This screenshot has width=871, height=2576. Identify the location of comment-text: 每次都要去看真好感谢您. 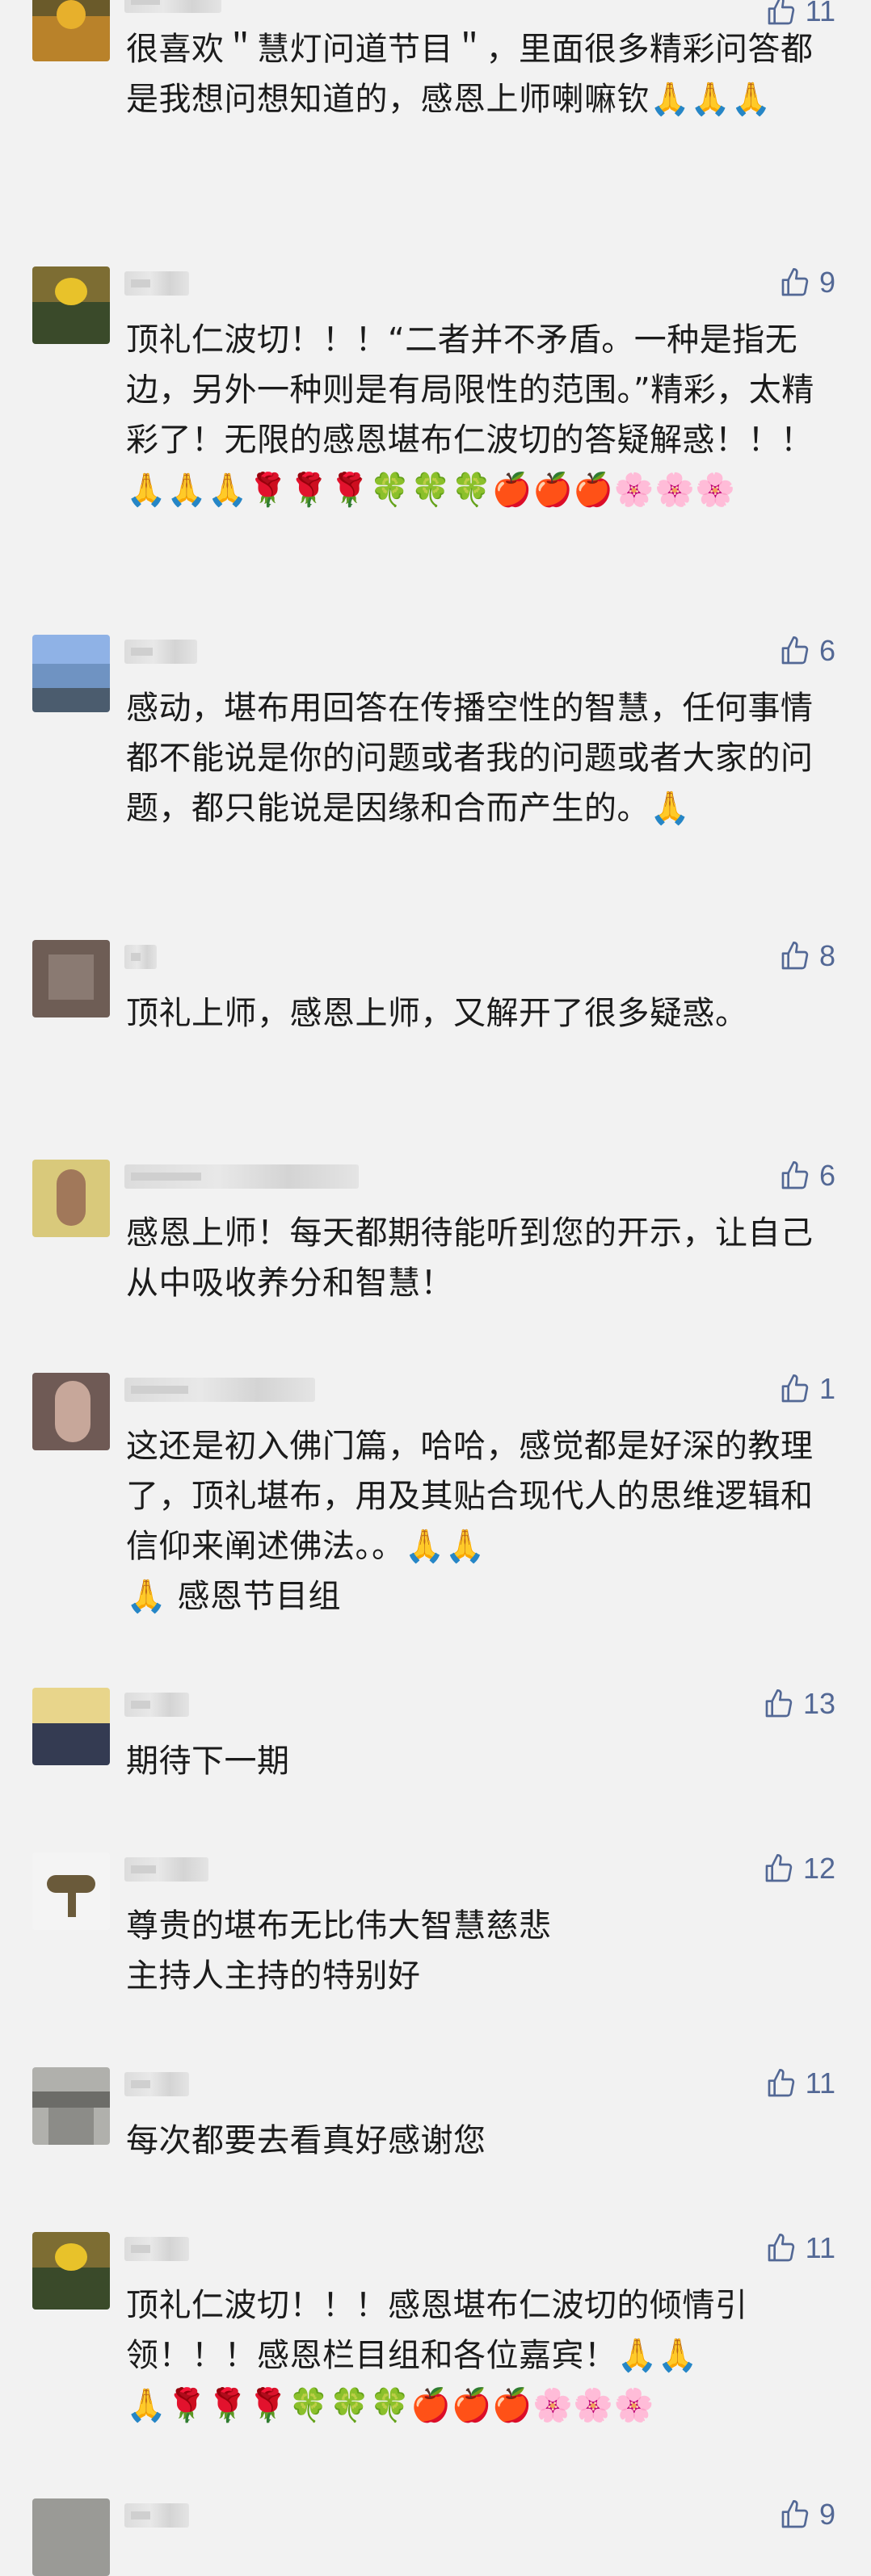
(306, 2140).